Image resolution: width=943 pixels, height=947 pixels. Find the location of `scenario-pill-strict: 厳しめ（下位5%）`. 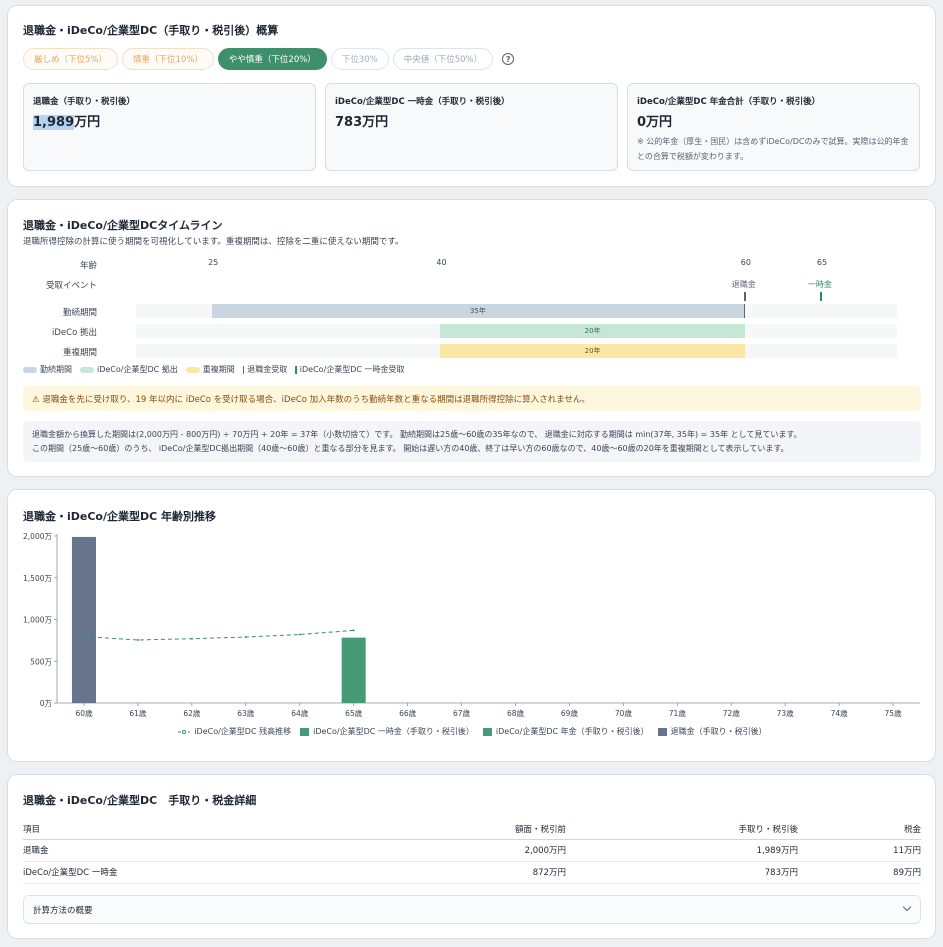

scenario-pill-strict: 厳しめ（下位5%） is located at coordinates (70, 59).